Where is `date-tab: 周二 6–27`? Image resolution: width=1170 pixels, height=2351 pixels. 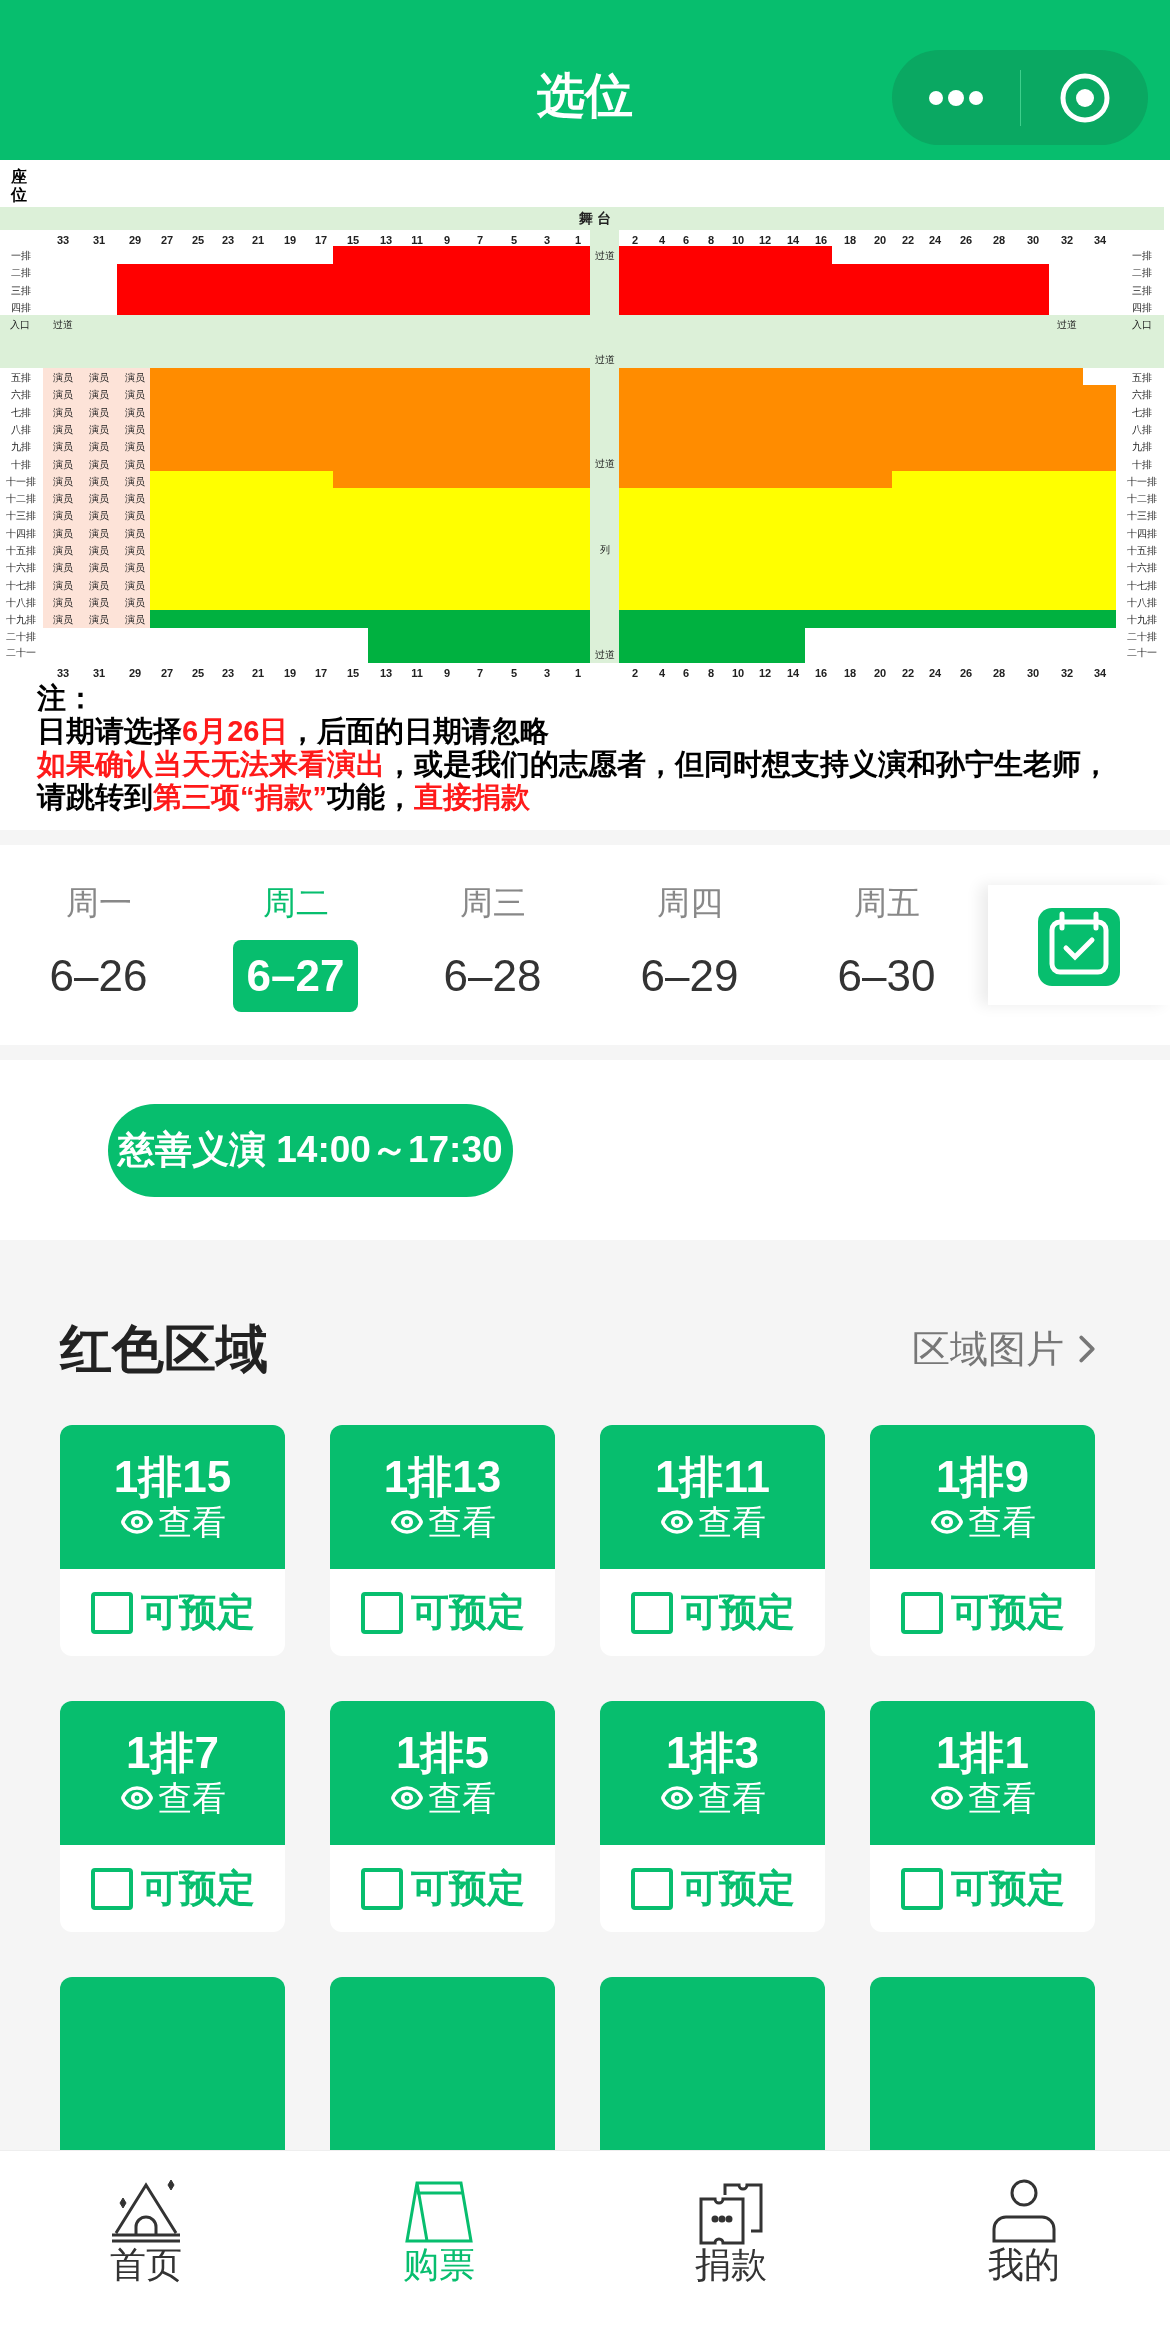 date-tab: 周二 6–27 is located at coordinates (295, 945).